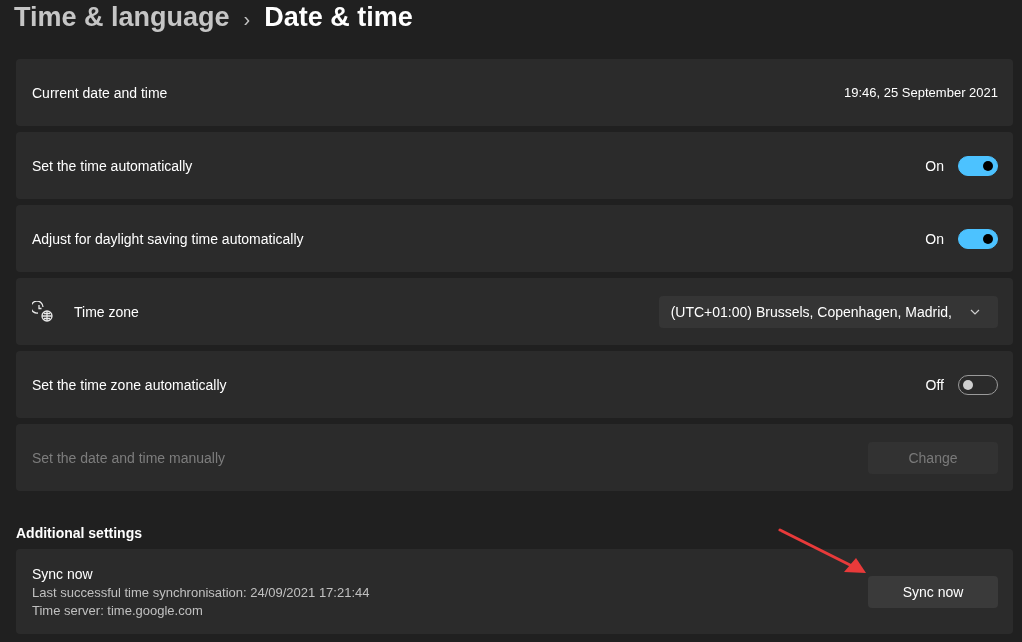 This screenshot has height=642, width=1022. I want to click on sync-now-button: Sync now, so click(933, 591).